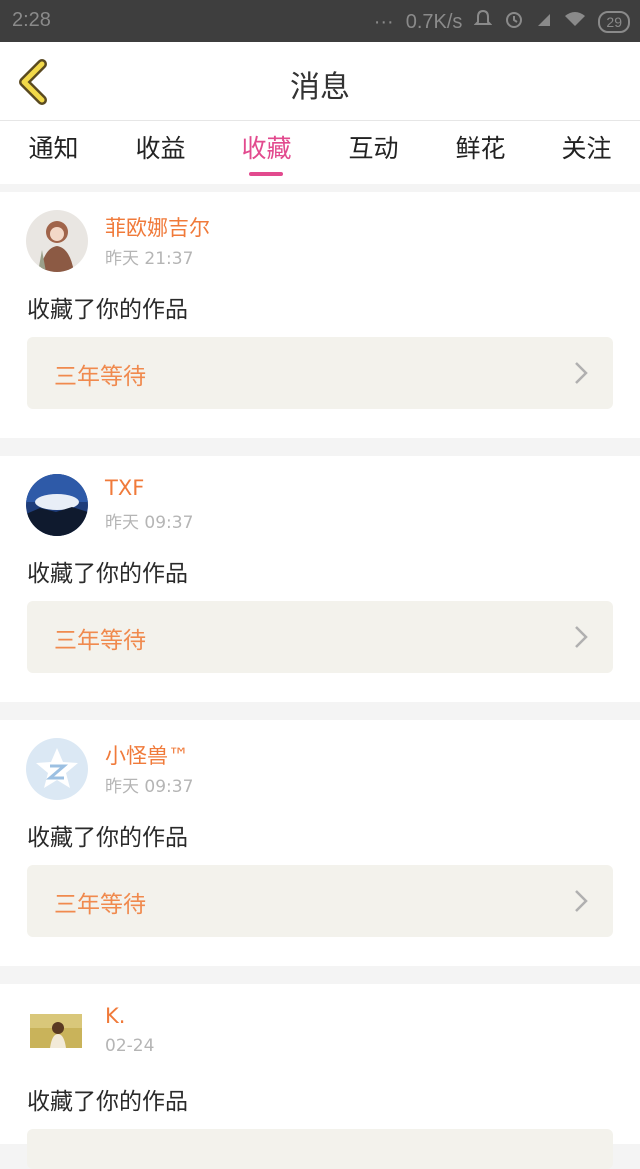  Describe the element at coordinates (53, 148) in the screenshot. I see `tab-label: 通知` at that location.